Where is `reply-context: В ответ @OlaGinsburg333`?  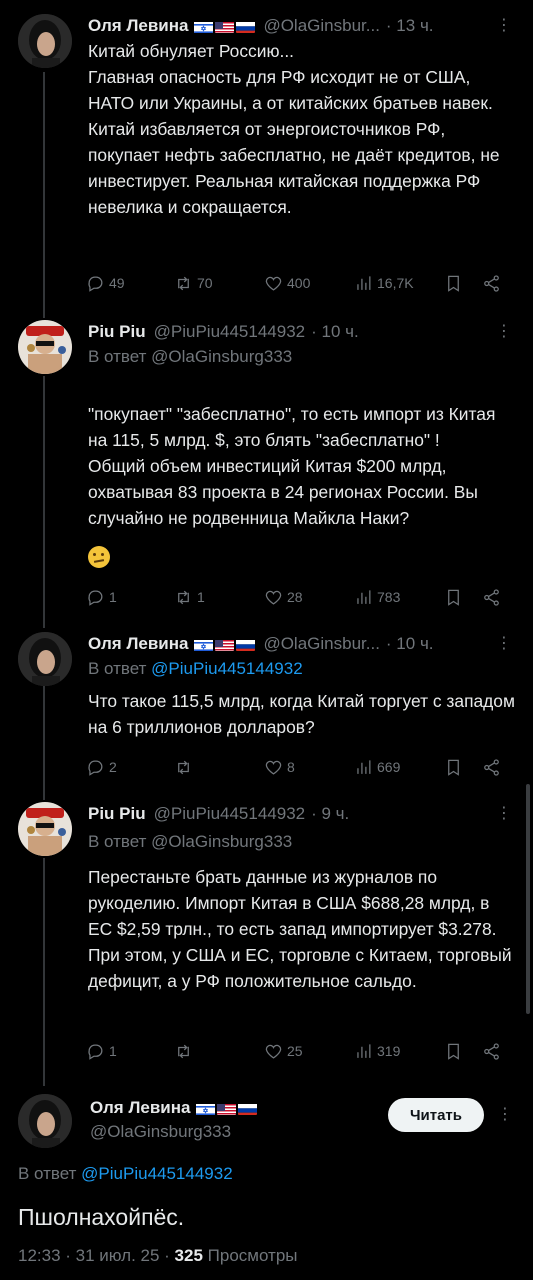
reply-context: В ответ @OlaGinsburg333 is located at coordinates (190, 357).